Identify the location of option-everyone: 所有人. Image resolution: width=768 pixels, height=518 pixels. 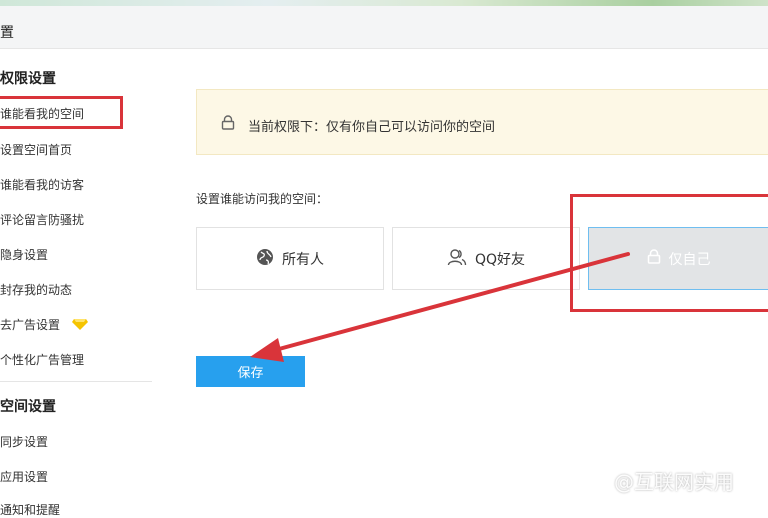
(290, 258).